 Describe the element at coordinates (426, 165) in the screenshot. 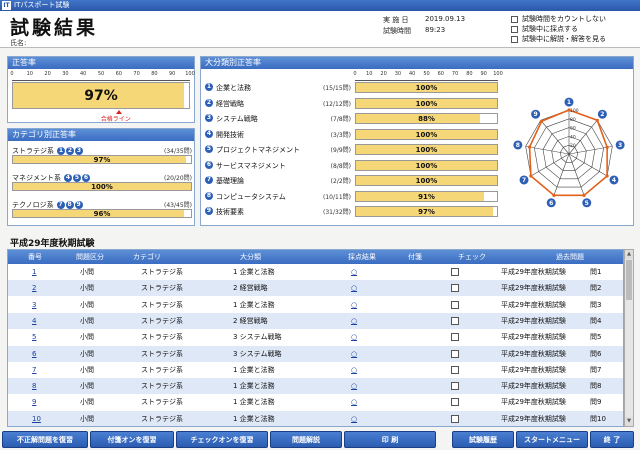

I see `major-bar: 100%` at that location.